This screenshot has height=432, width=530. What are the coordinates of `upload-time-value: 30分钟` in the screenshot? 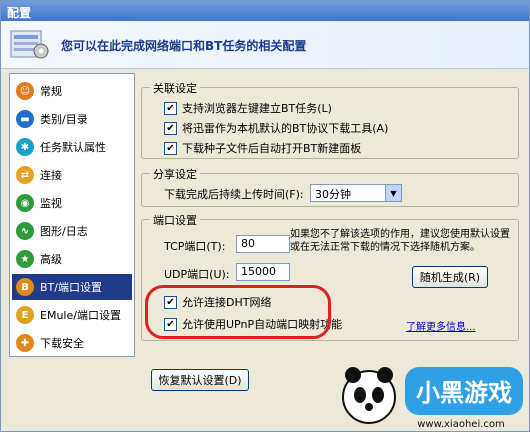 It's located at (333, 194).